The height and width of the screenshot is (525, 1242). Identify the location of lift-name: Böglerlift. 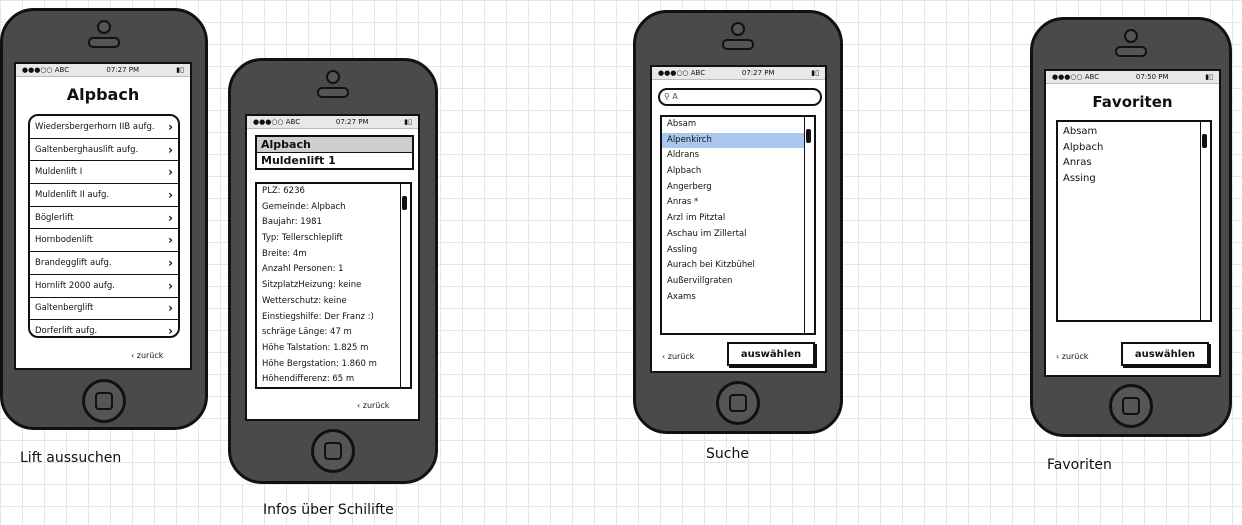
(54, 217).